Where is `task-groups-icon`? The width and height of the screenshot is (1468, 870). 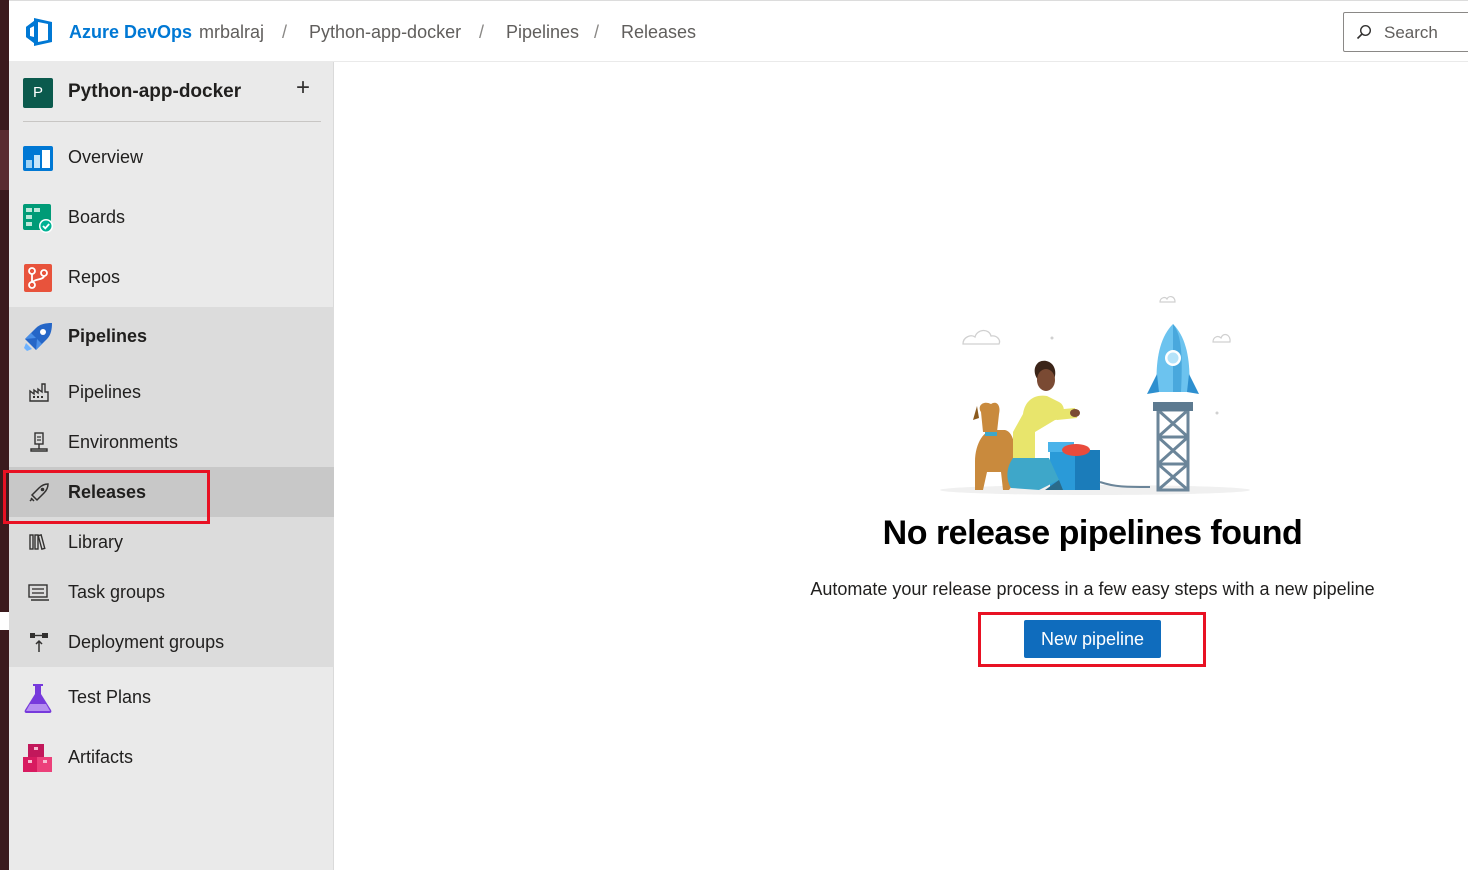 task-groups-icon is located at coordinates (38, 592).